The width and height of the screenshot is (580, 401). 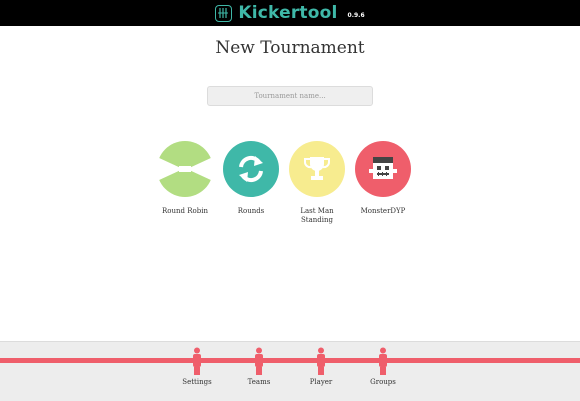 What do you see at coordinates (290, 48) in the screenshot?
I see `page-title: New Tournament` at bounding box center [290, 48].